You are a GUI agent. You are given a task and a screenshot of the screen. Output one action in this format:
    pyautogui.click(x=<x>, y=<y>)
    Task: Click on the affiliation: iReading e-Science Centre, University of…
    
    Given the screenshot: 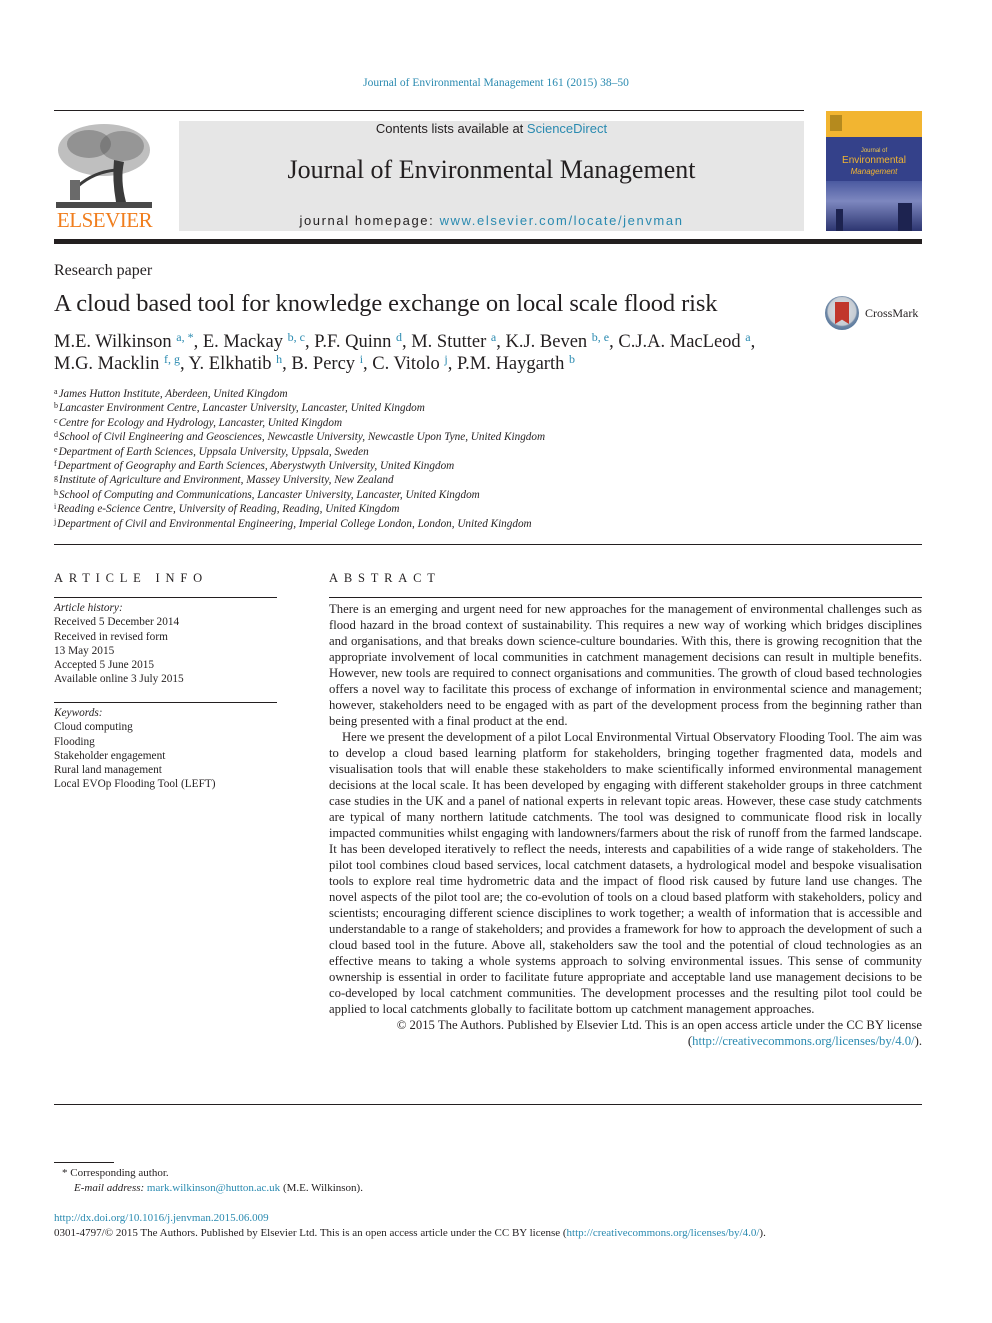 What is the action you would take?
    pyautogui.click(x=404, y=509)
    